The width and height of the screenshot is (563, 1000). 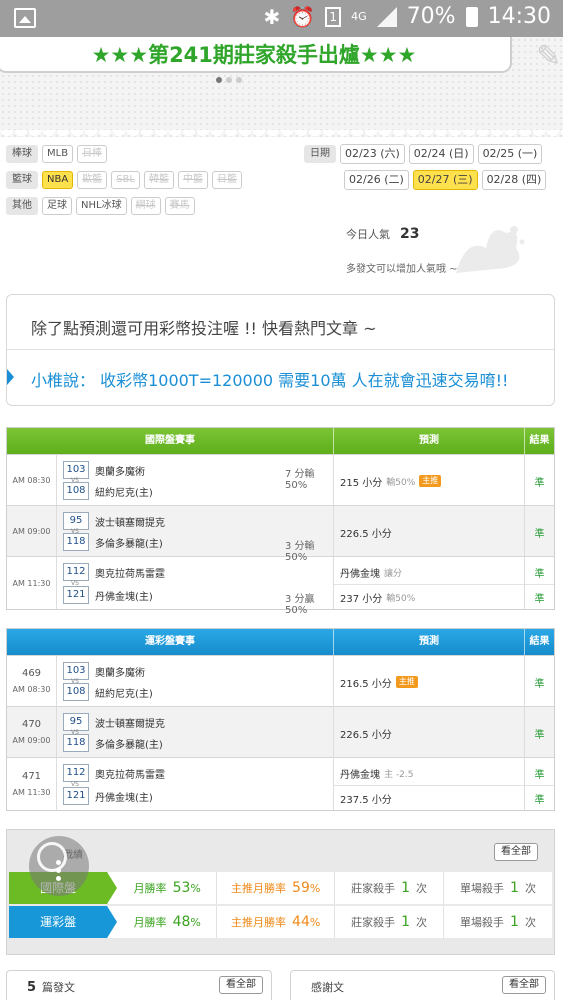 I want to click on record-row: 國際盤月勝率53%主推月勝率59%莊家殺手1次單場殺手1次, so click(x=280, y=888).